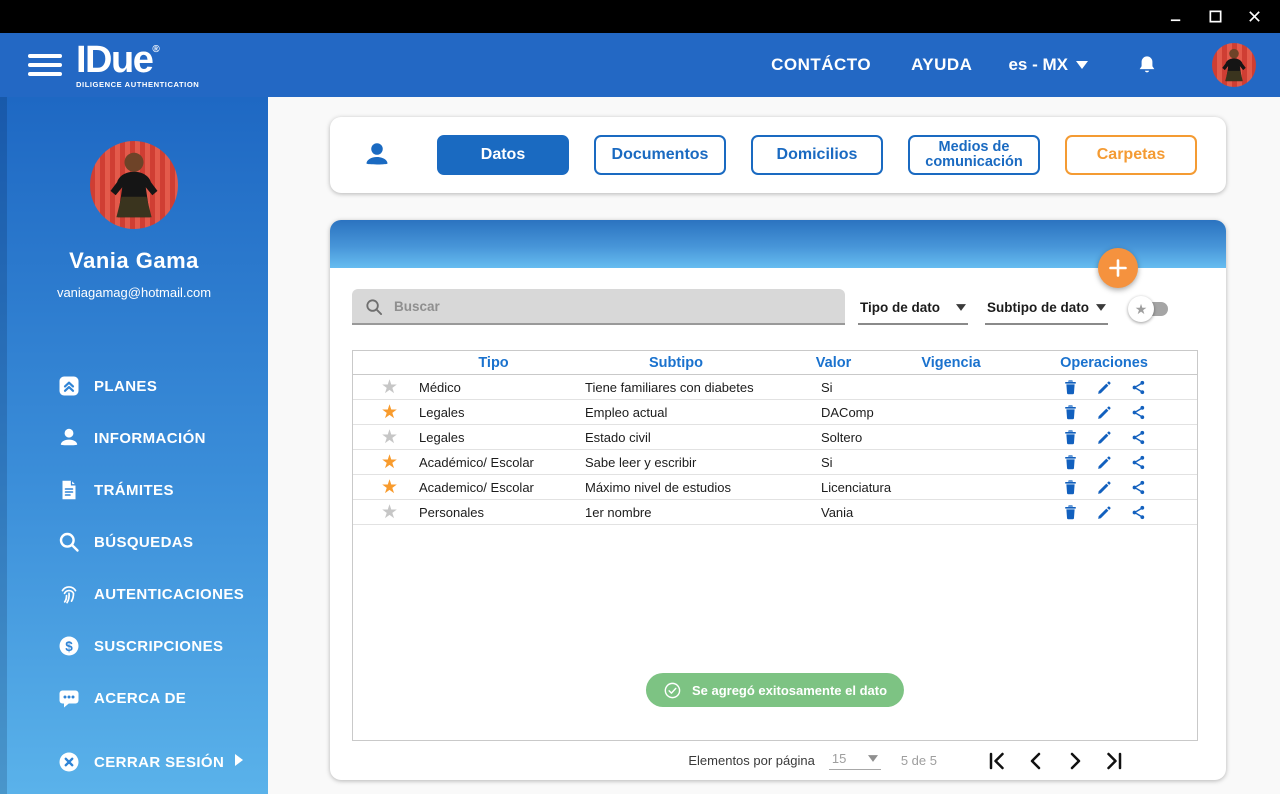  I want to click on logo-title: IDue®, so click(118, 60).